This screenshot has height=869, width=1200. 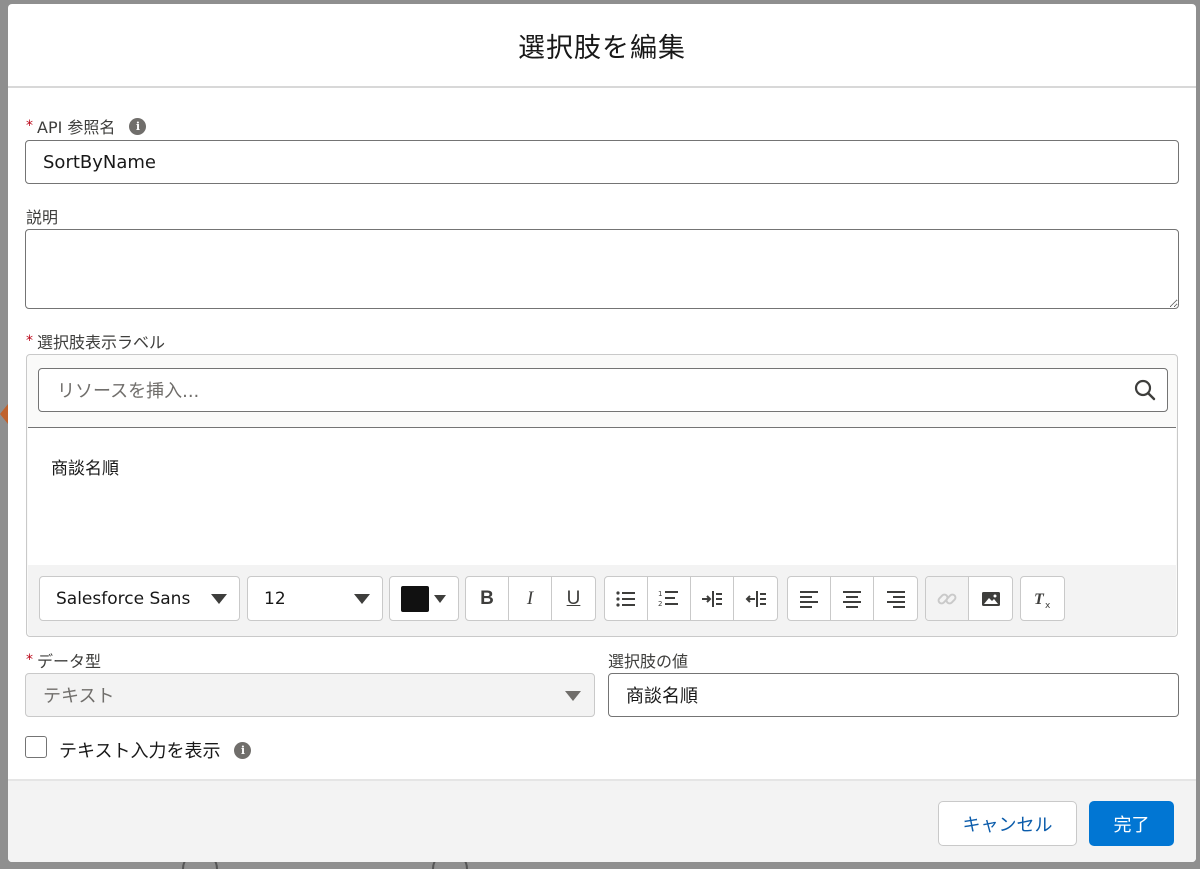 I want to click on choice-value-label: 選択肢の値, so click(x=648, y=661).